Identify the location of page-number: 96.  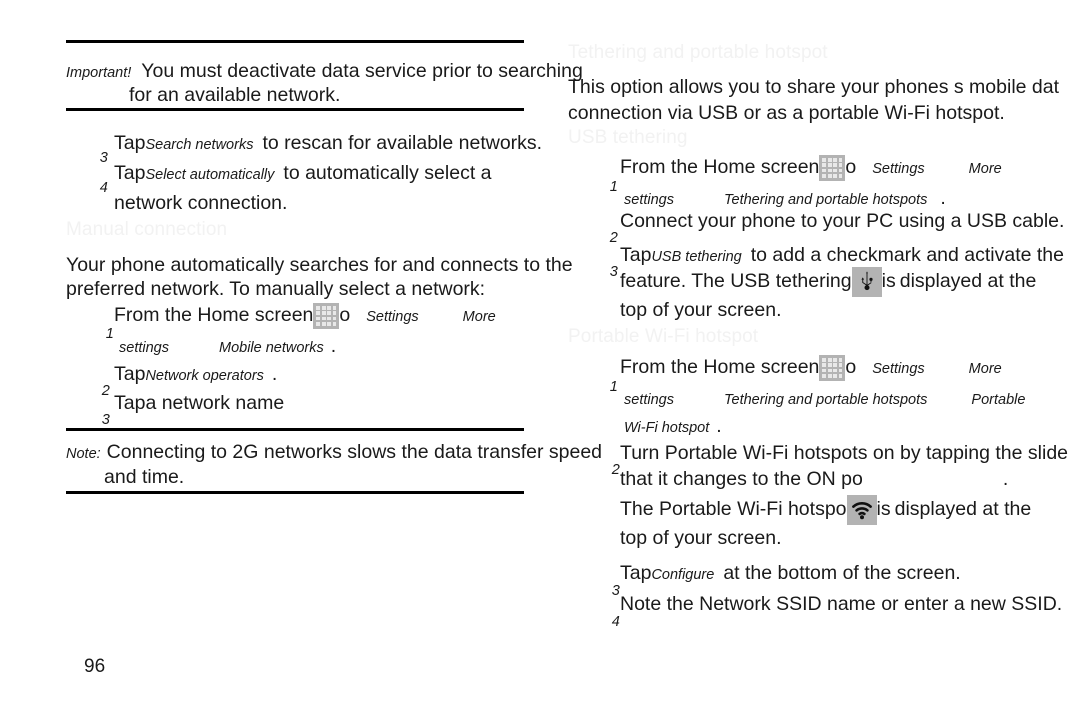
(94, 667).